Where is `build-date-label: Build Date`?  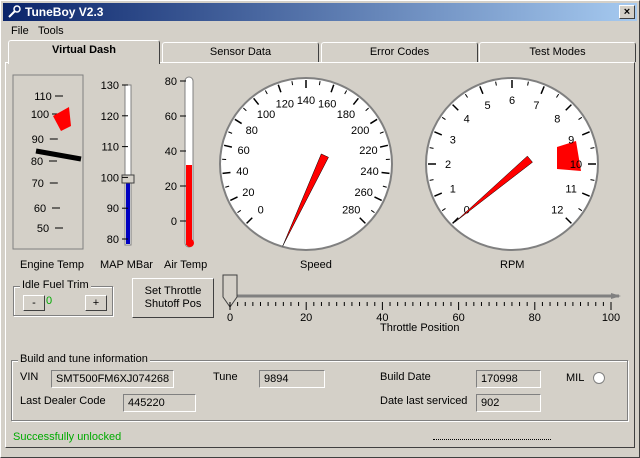
build-date-label: Build Date is located at coordinates (405, 377).